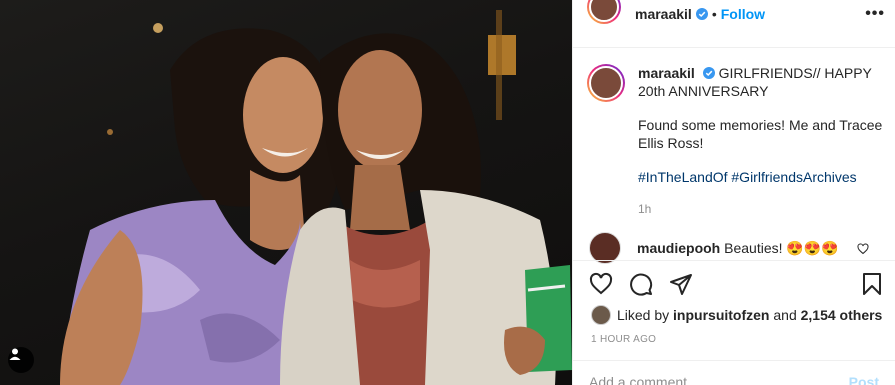  What do you see at coordinates (842, 315) in the screenshot?
I see `likes-count: 2,154 others` at bounding box center [842, 315].